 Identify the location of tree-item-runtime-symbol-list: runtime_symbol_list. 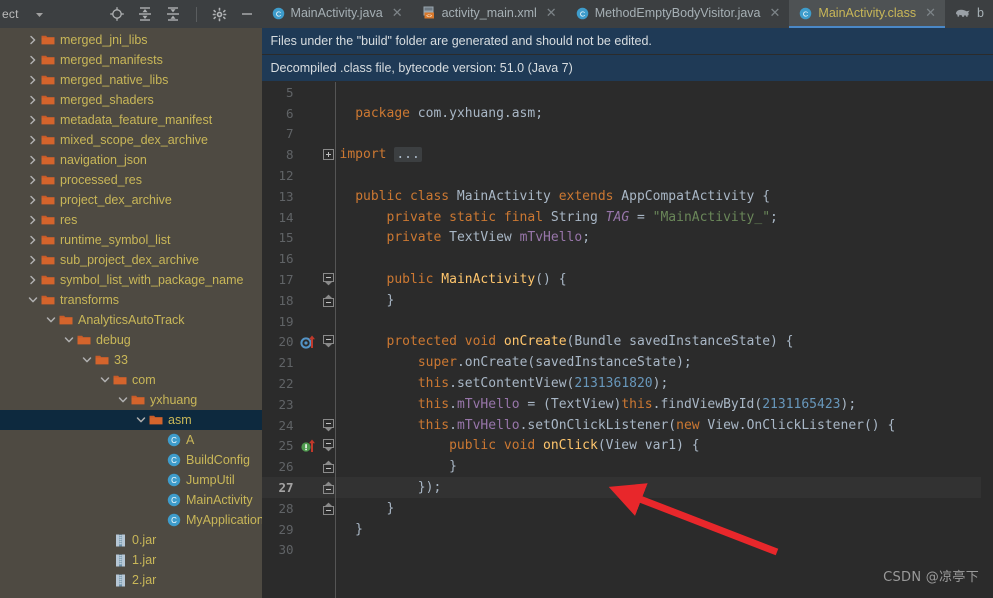
(131, 240).